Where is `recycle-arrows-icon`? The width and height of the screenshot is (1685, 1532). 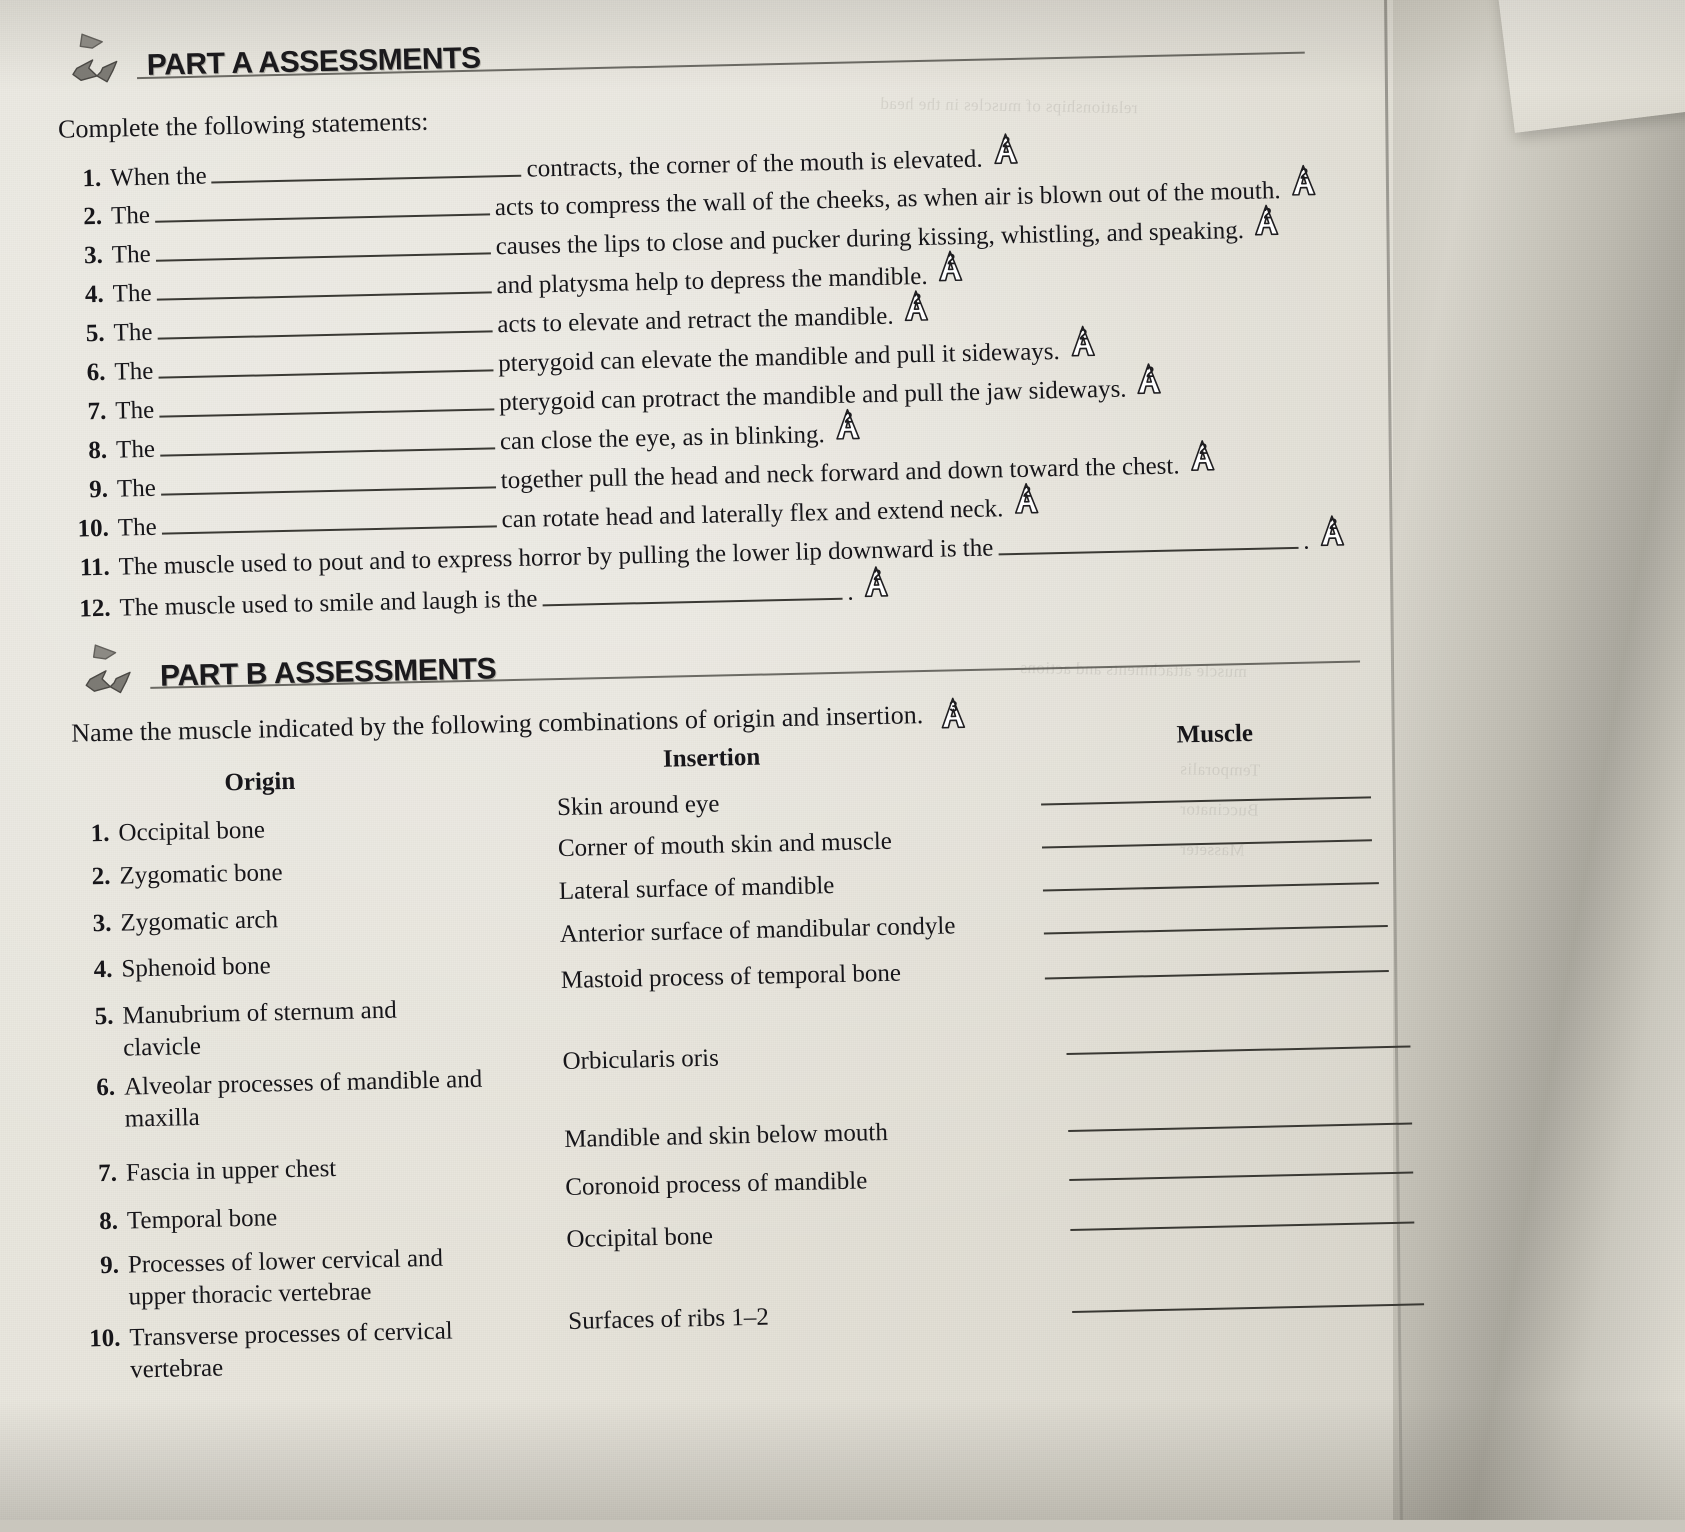 recycle-arrows-icon is located at coordinates (101, 55).